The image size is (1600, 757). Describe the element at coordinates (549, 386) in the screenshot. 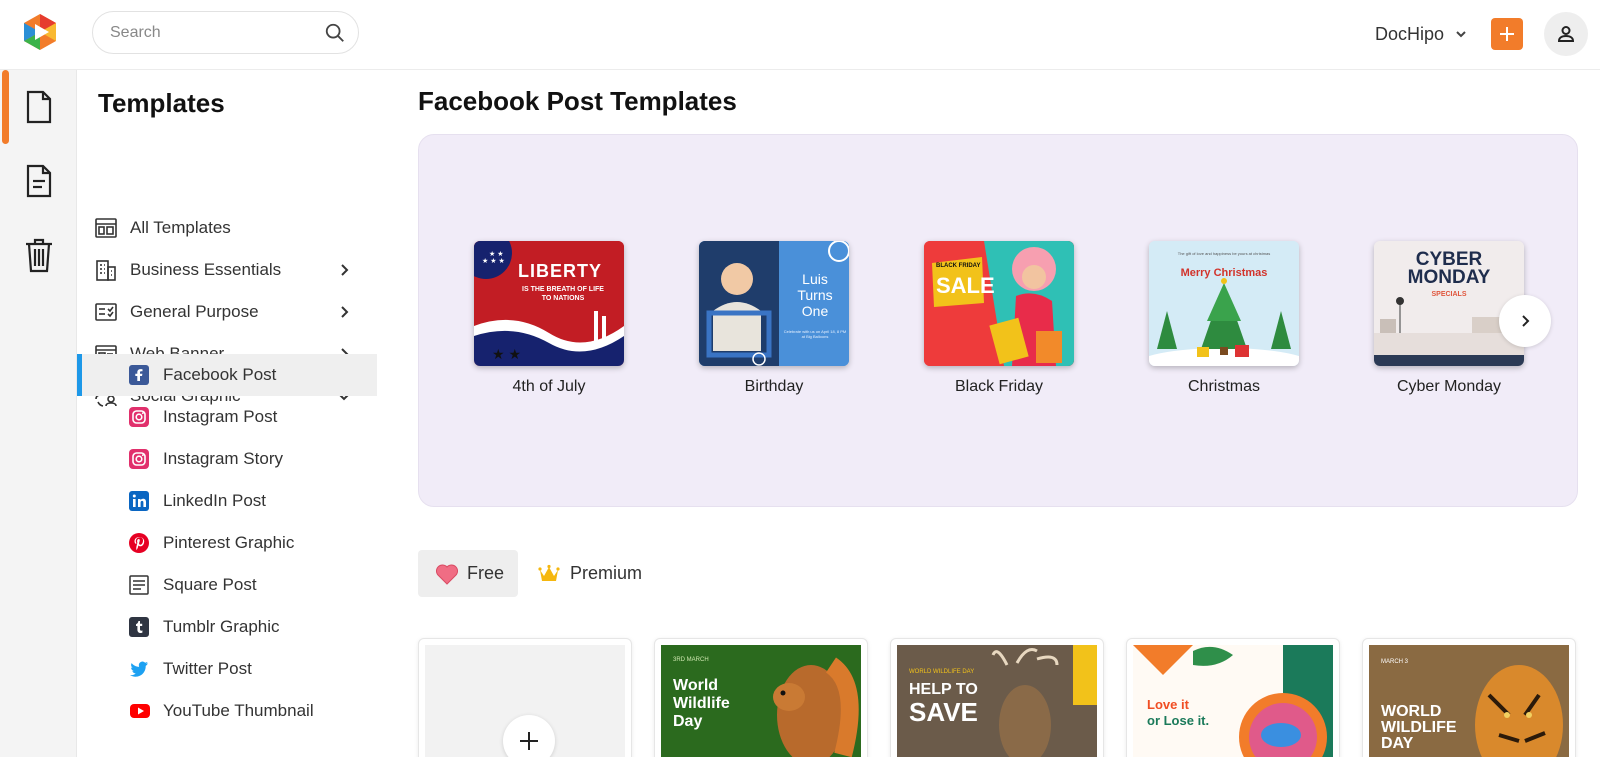

I see `category-label: 4th of July` at that location.